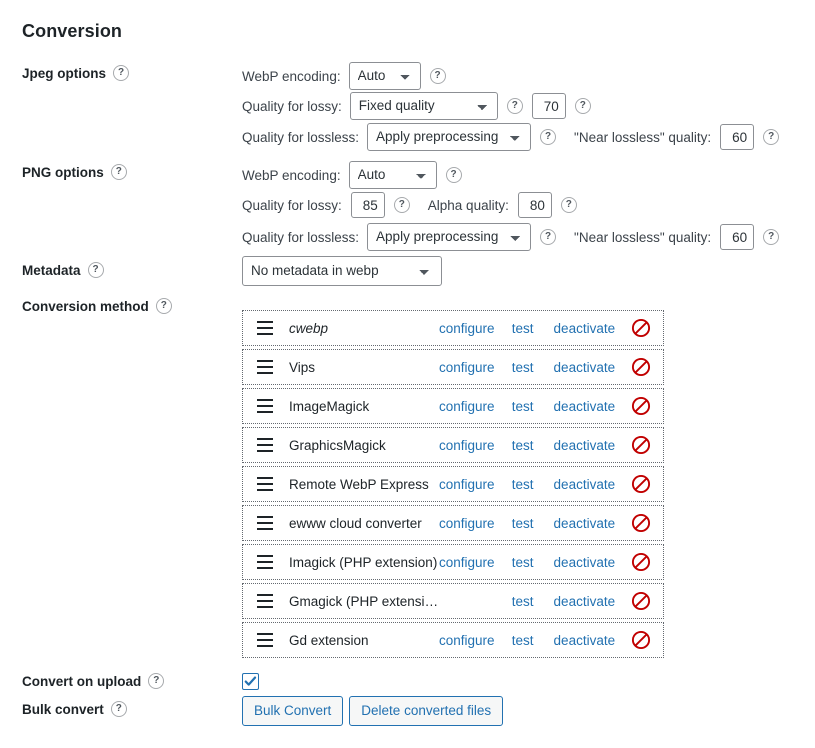  What do you see at coordinates (63, 172) in the screenshot?
I see `png-options-label-text: PNG options` at bounding box center [63, 172].